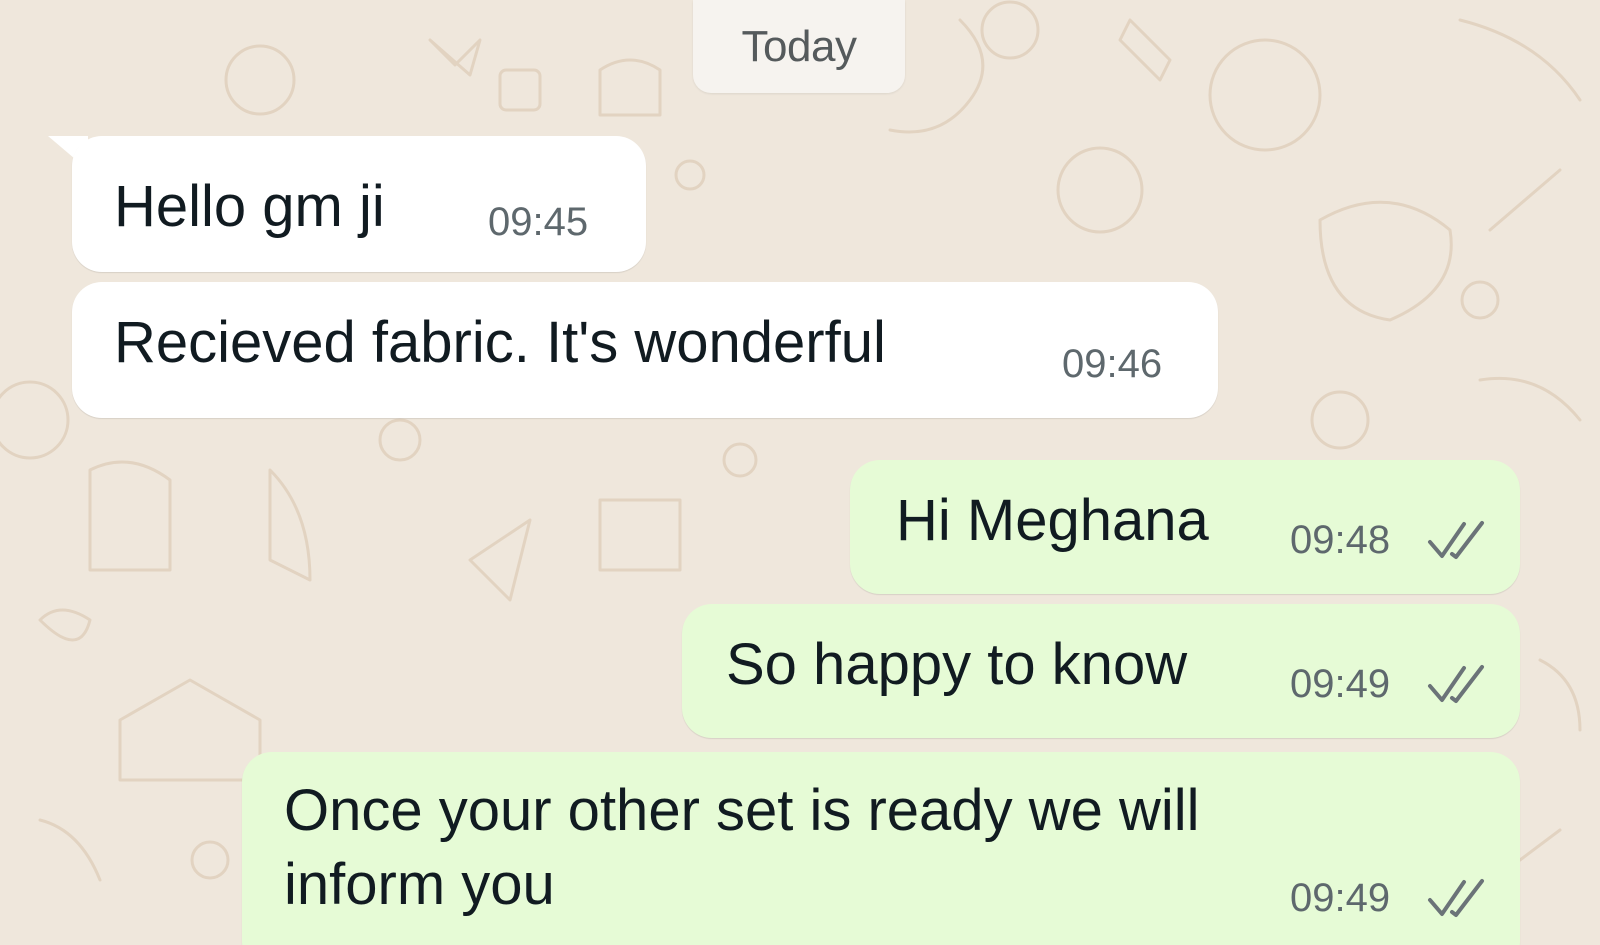 The width and height of the screenshot is (1600, 945). What do you see at coordinates (799, 46) in the screenshot?
I see `date-divider-chip: Today` at bounding box center [799, 46].